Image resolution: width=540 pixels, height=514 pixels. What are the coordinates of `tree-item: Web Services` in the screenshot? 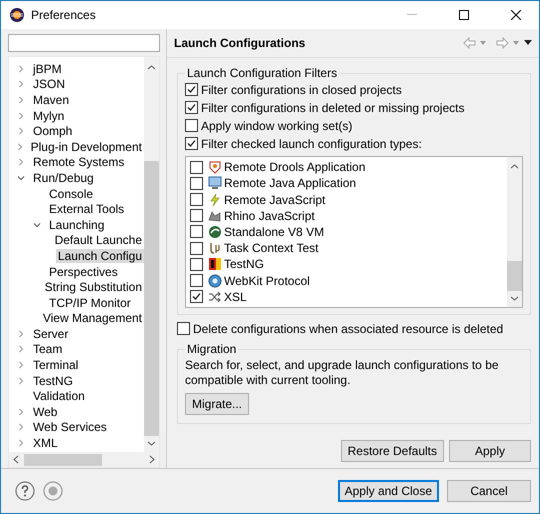 It's located at (70, 427).